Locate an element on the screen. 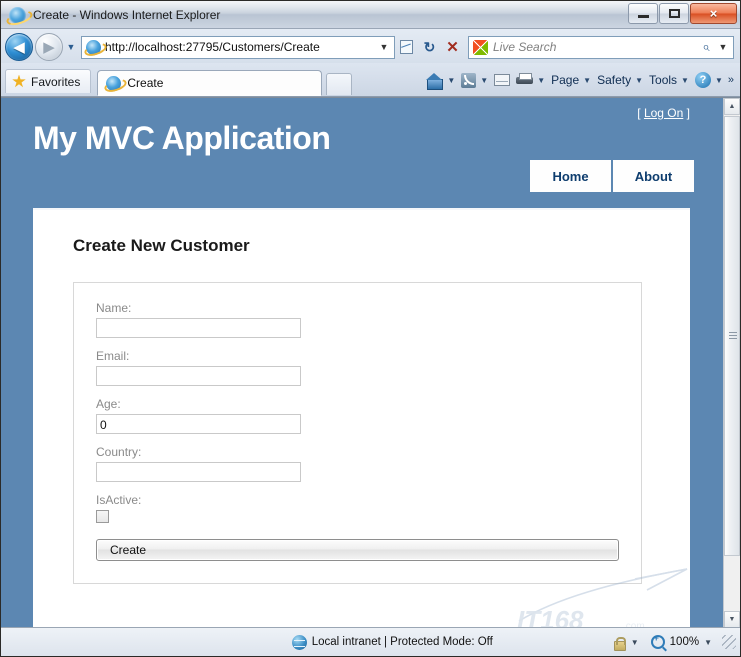 The height and width of the screenshot is (657, 741). vertical-scrollbar: ▲ ▼ is located at coordinates (731, 362).